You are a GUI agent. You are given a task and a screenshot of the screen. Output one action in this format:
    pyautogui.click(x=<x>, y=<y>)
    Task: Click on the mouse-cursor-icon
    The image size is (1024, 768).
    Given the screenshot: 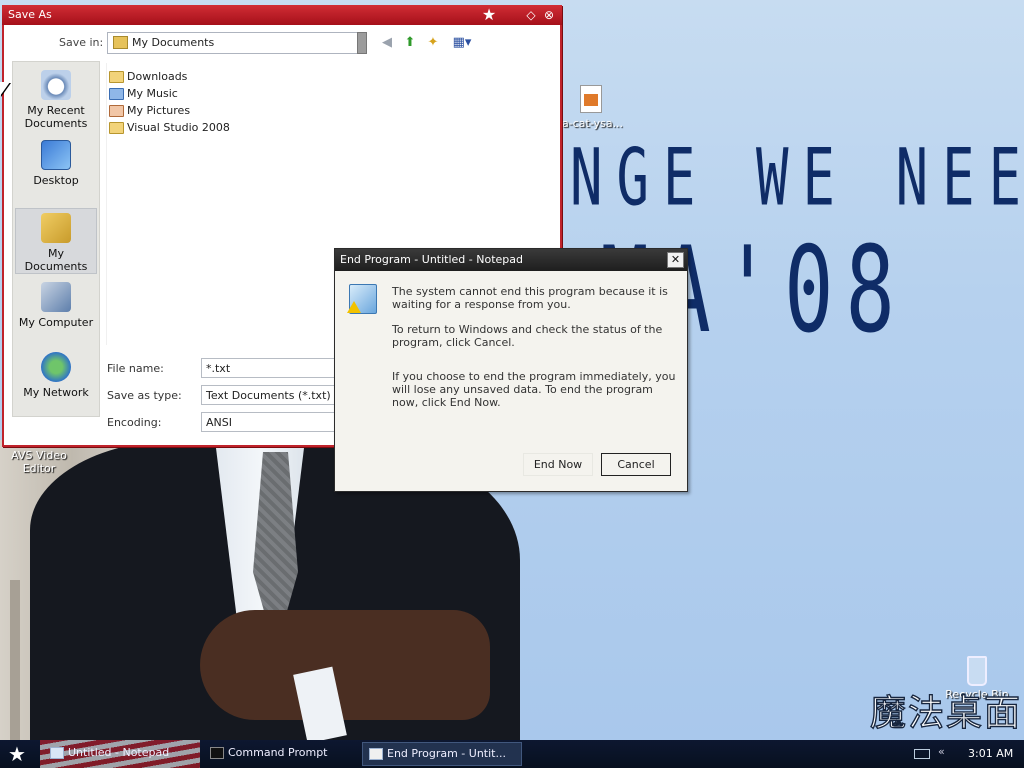 What is the action you would take?
    pyautogui.click(x=5, y=89)
    